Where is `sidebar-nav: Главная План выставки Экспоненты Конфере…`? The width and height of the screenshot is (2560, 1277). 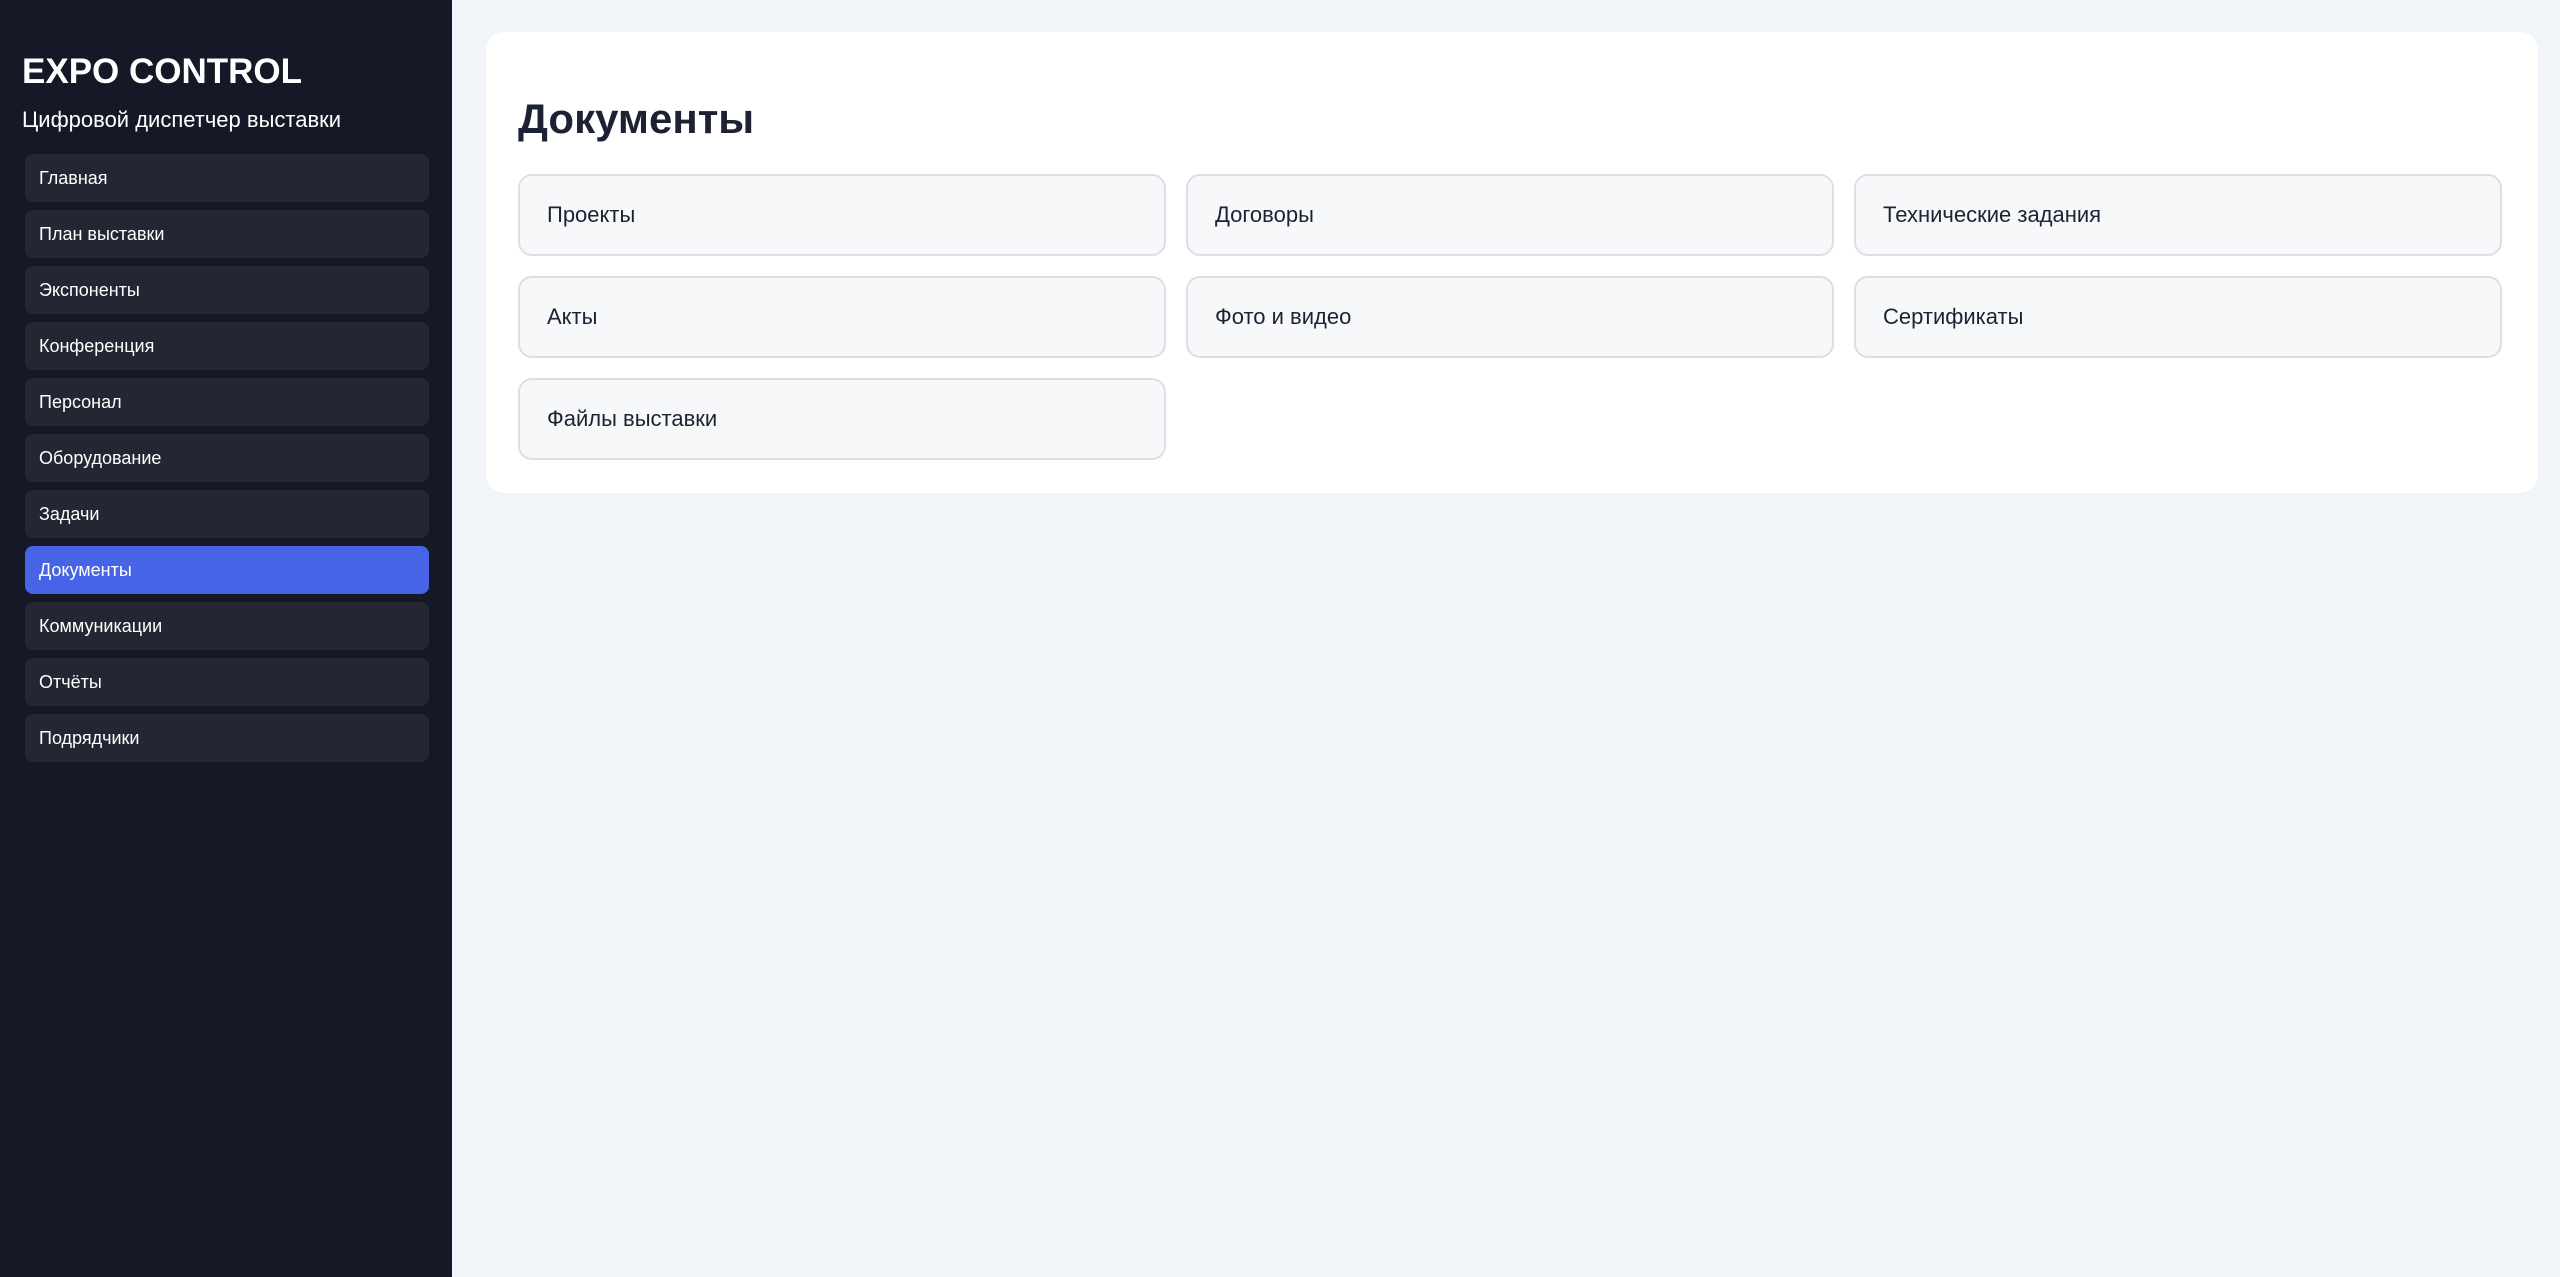 sidebar-nav: Главная План выставки Экспоненты Конфере… is located at coordinates (226, 458).